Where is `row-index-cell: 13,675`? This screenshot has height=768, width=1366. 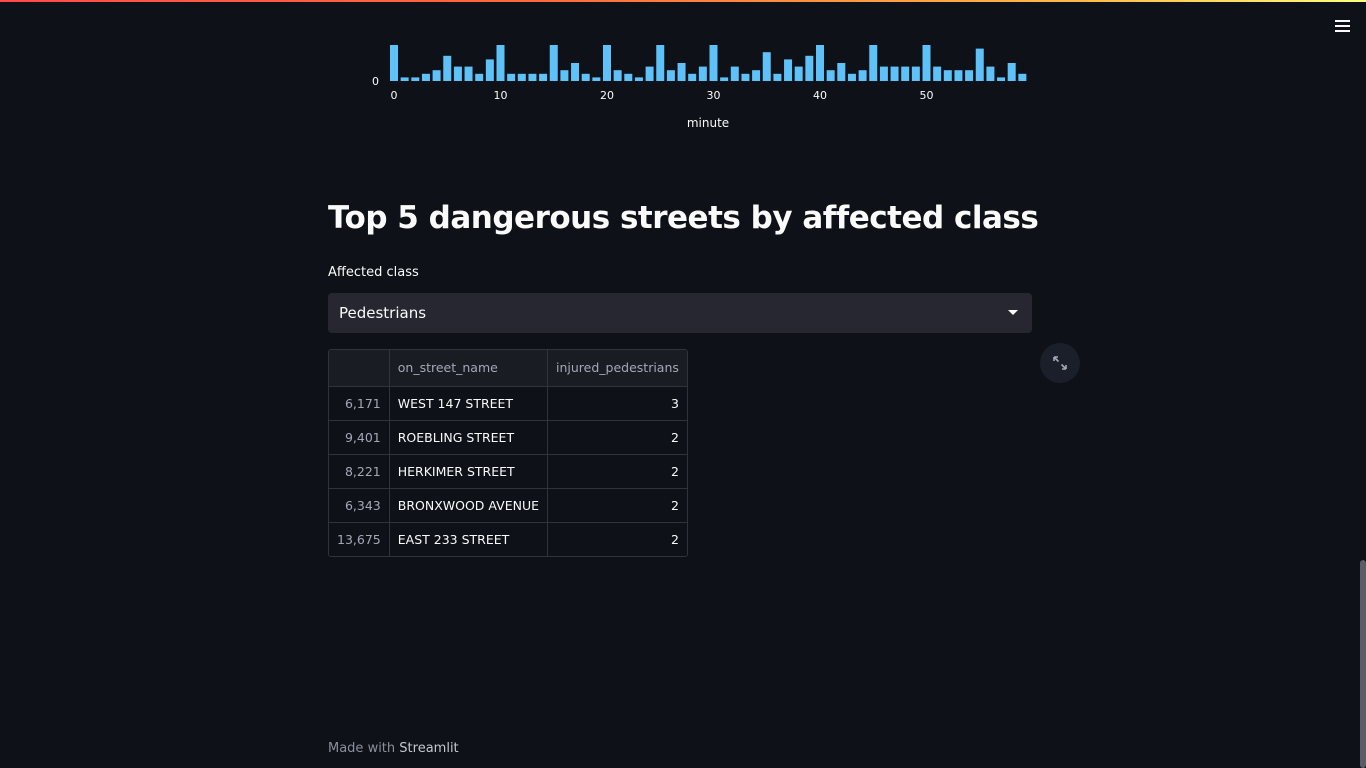 row-index-cell: 13,675 is located at coordinates (359, 539).